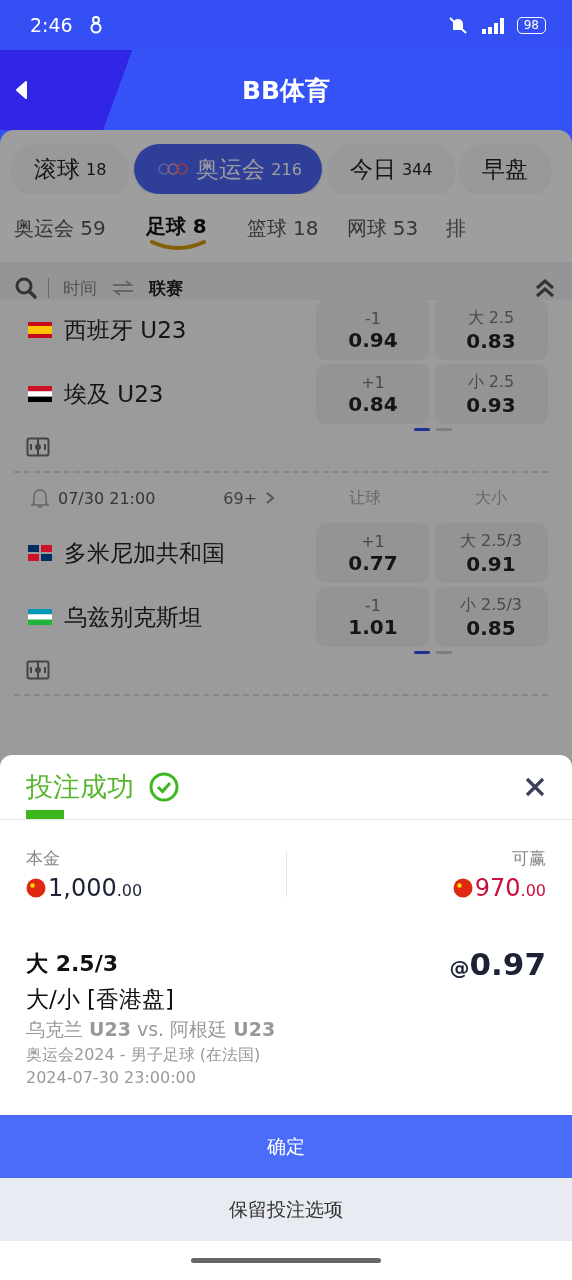  What do you see at coordinates (176, 228) in the screenshot?
I see `sport-tab: 足球 8` at bounding box center [176, 228].